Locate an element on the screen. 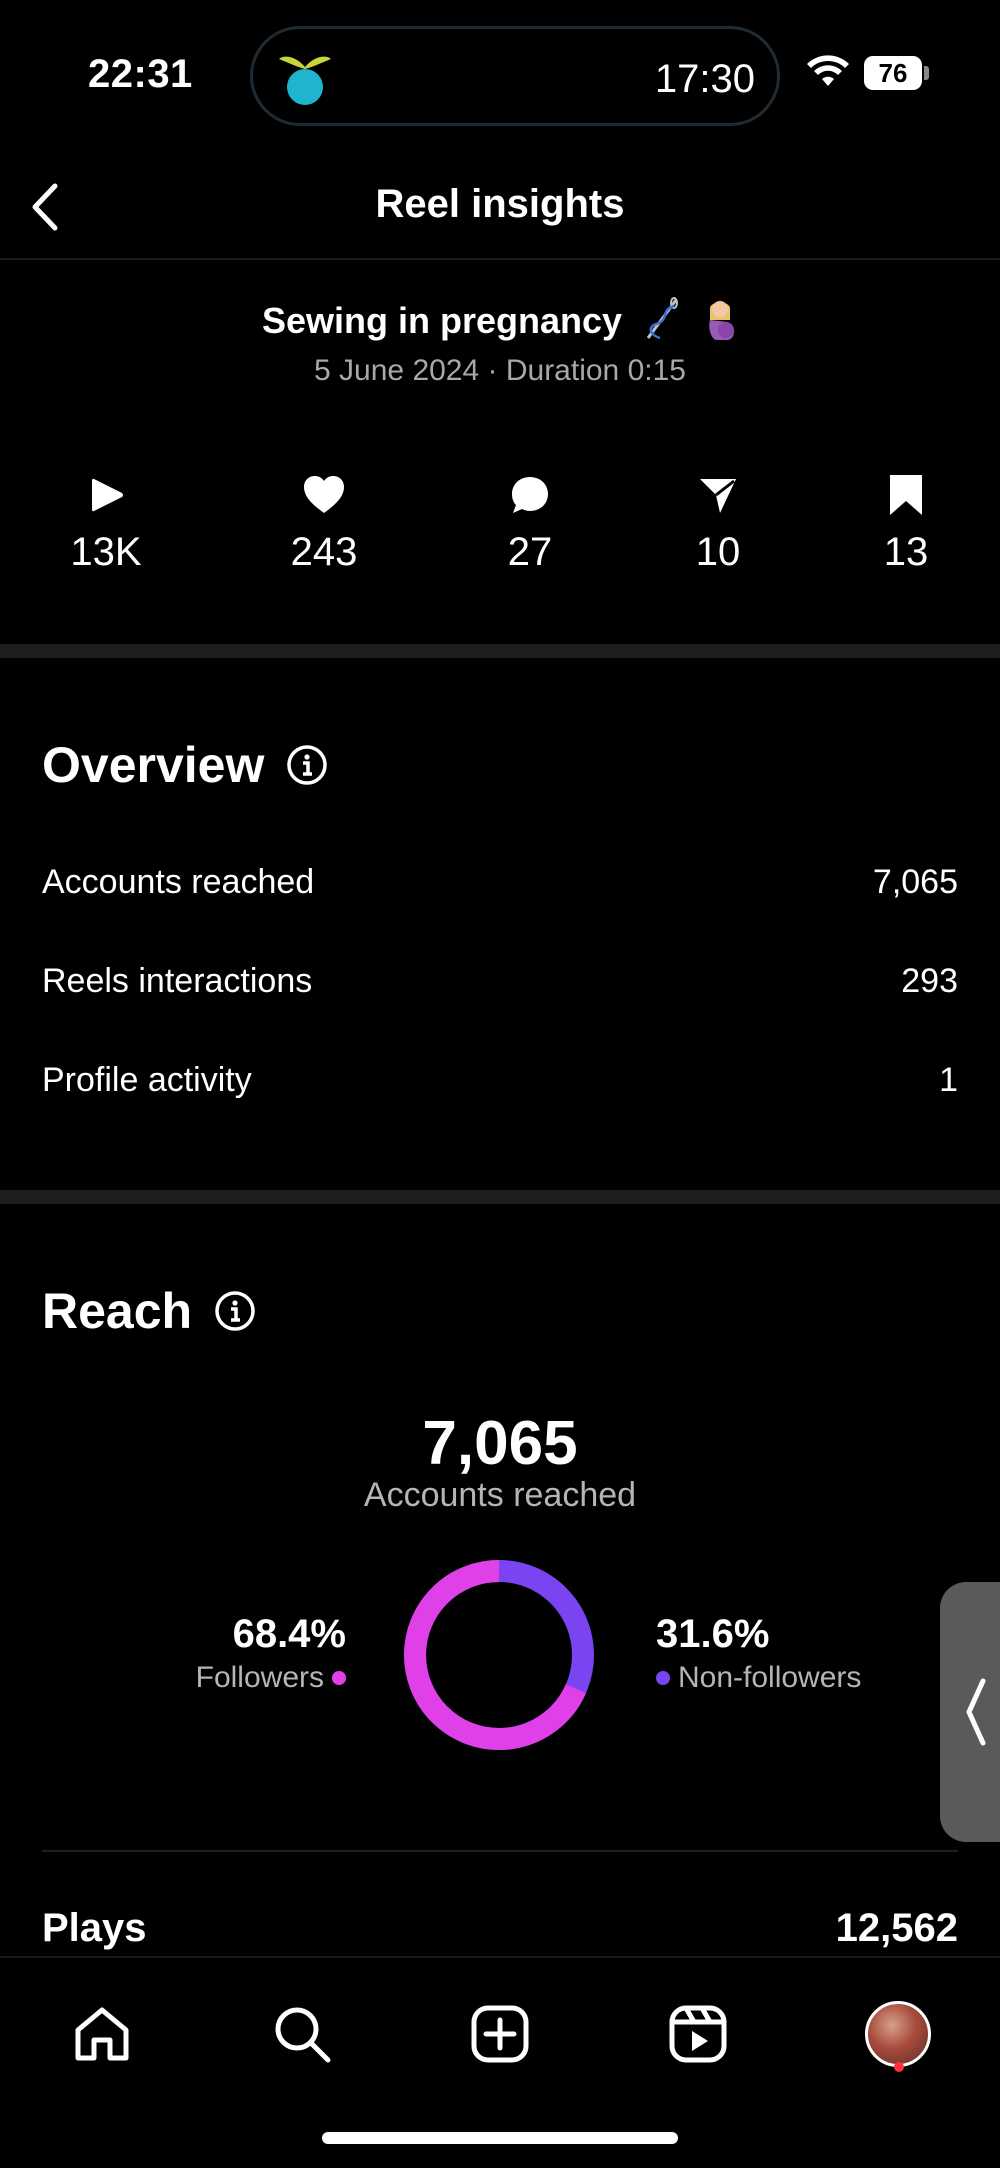 Image resolution: width=1000 pixels, height=2168 pixels. overview-section-title: Overview is located at coordinates (185, 765).